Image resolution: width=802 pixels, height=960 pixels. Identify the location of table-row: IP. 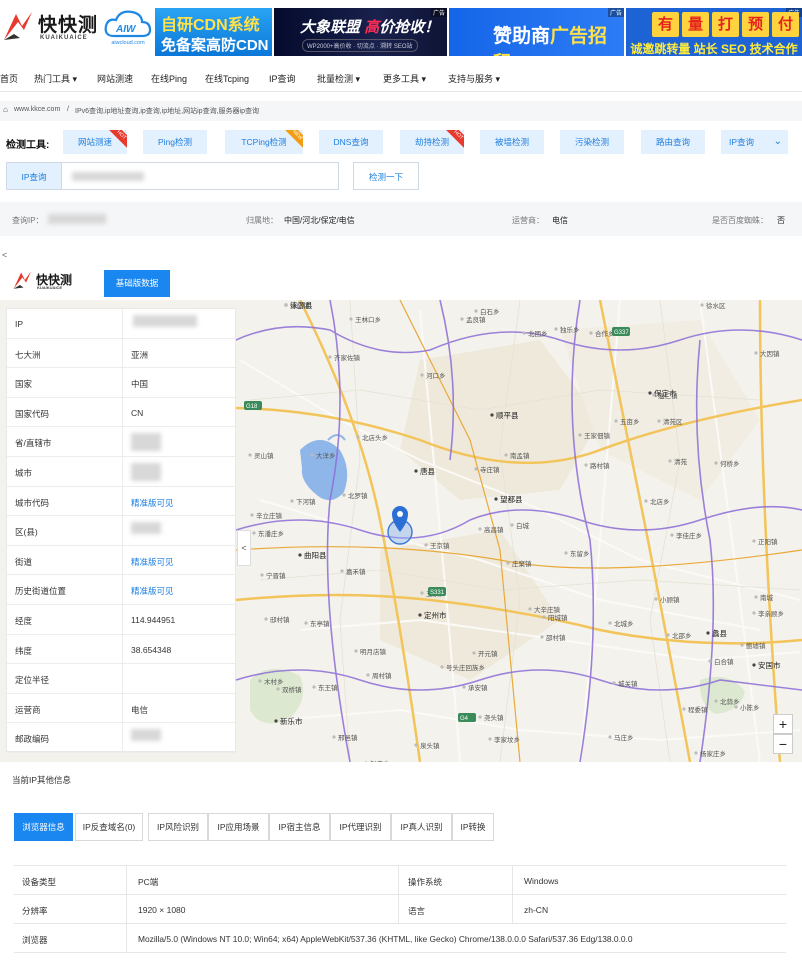
(122, 324).